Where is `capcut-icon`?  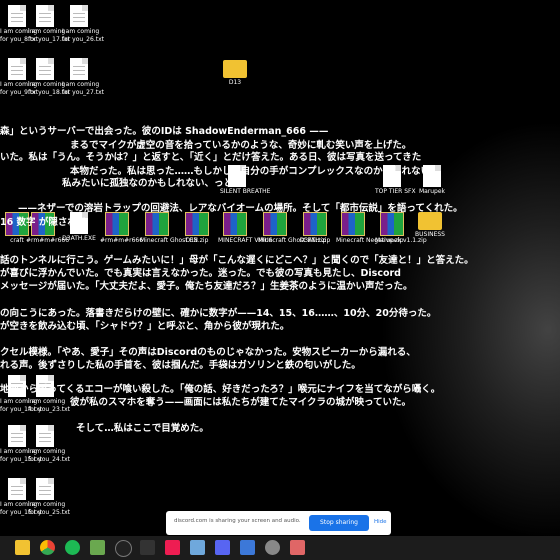 capcut-icon is located at coordinates (147, 547).